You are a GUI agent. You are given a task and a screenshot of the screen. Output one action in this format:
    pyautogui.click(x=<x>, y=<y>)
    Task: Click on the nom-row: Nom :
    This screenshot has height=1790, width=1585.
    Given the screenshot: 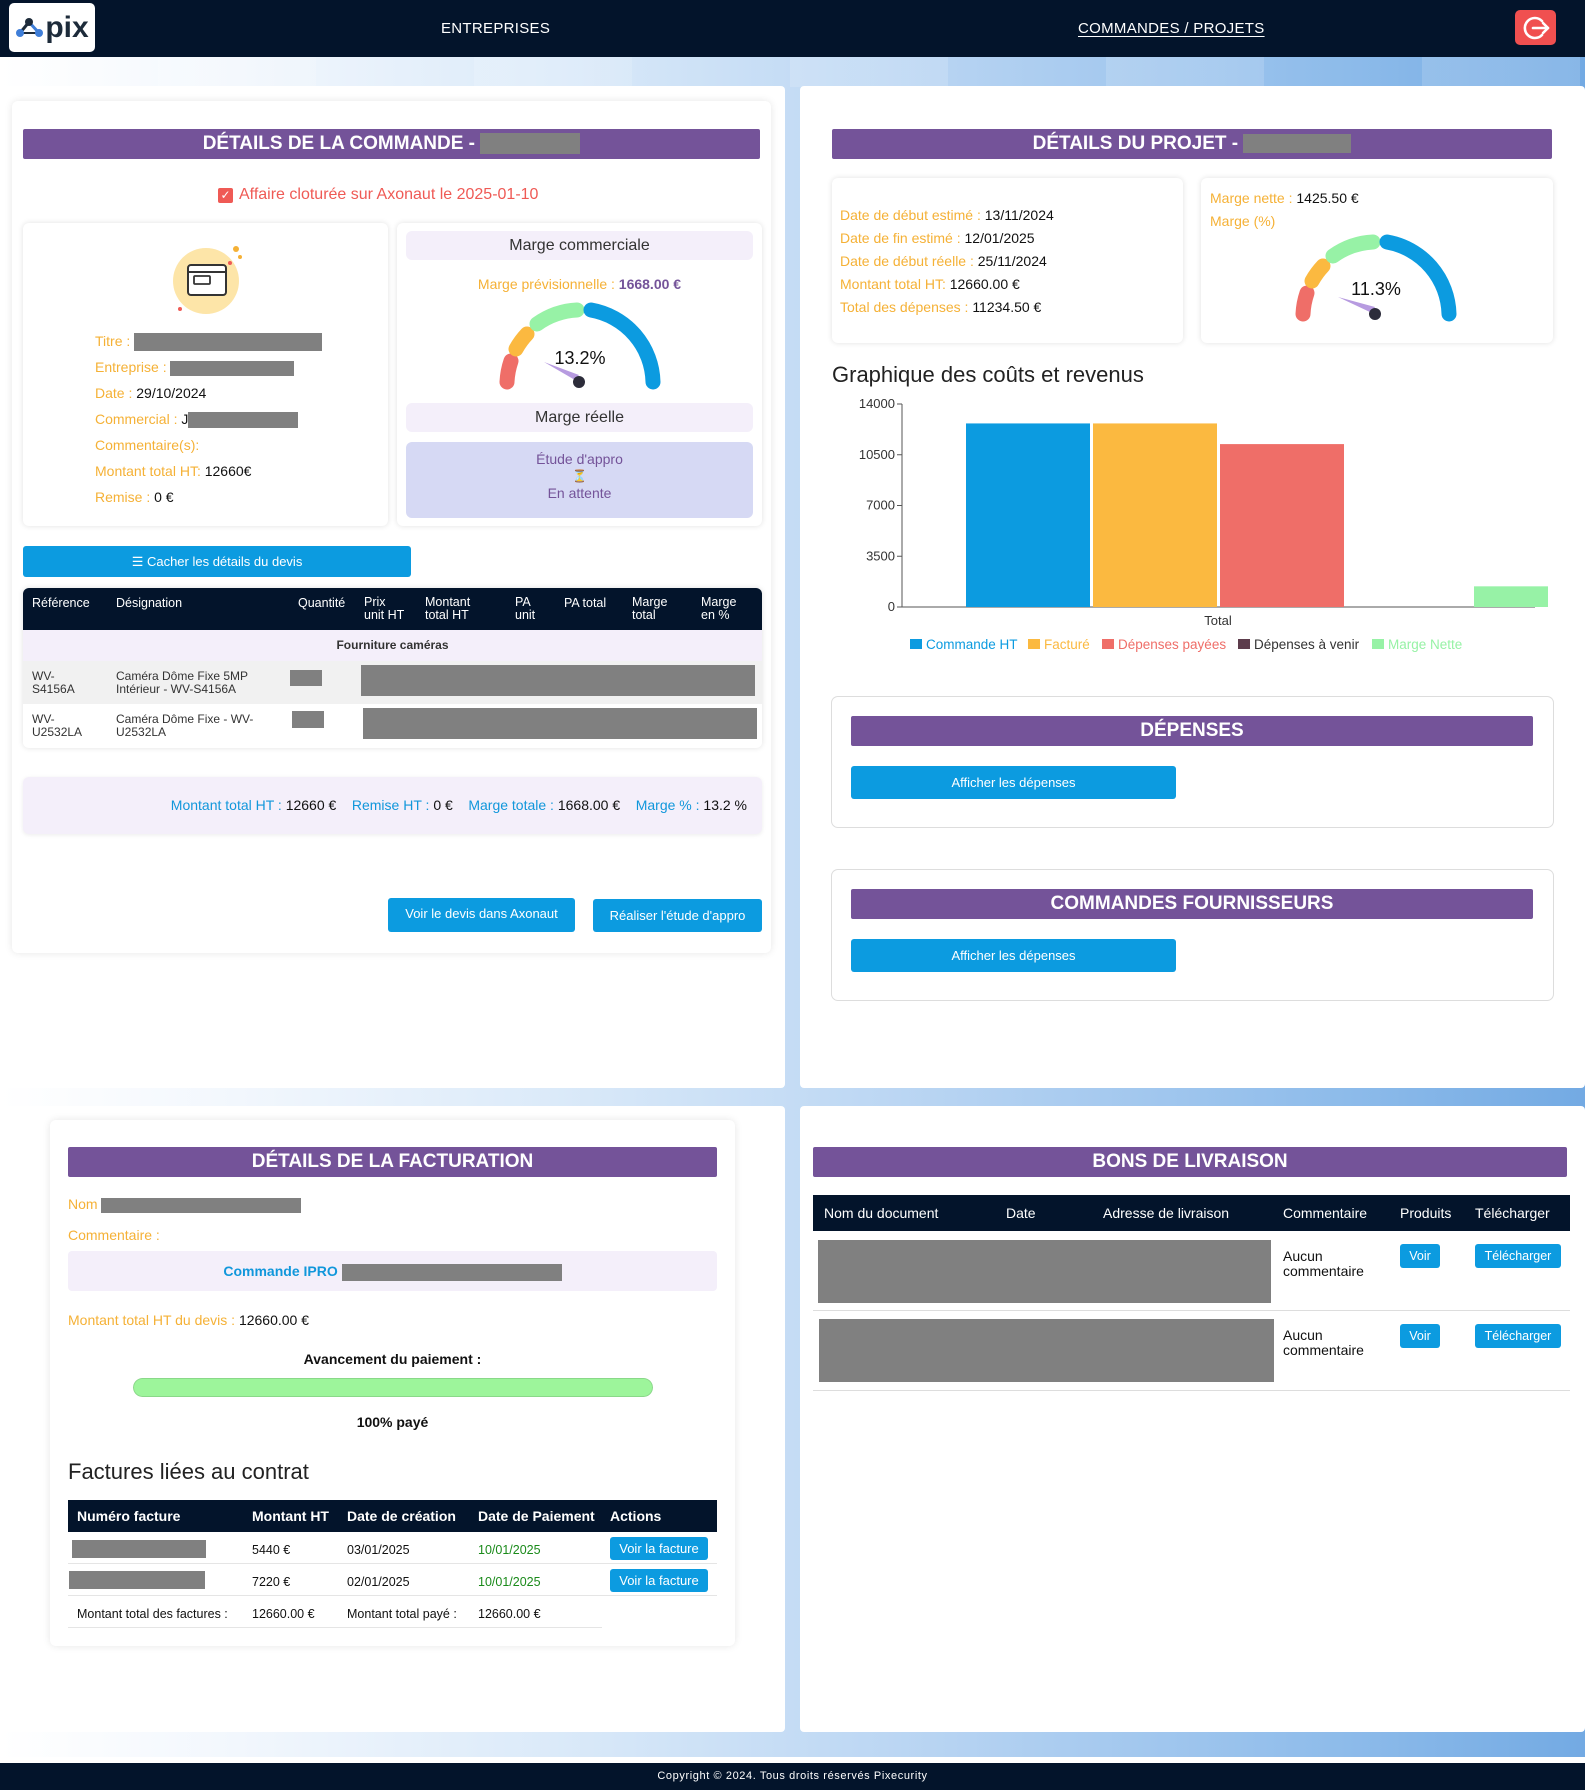 What is the action you would take?
    pyautogui.click(x=185, y=1204)
    